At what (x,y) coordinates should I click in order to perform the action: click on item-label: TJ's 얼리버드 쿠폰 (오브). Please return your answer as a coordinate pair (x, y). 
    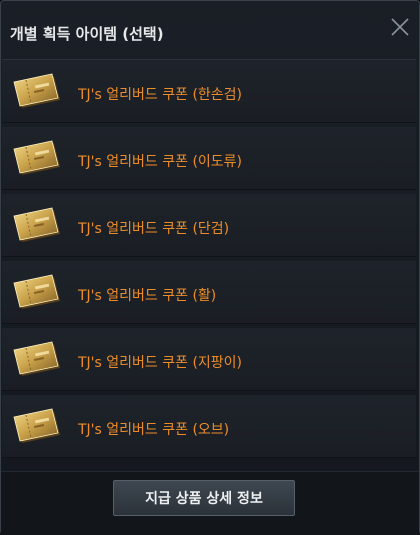
    Looking at the image, I should click on (154, 430).